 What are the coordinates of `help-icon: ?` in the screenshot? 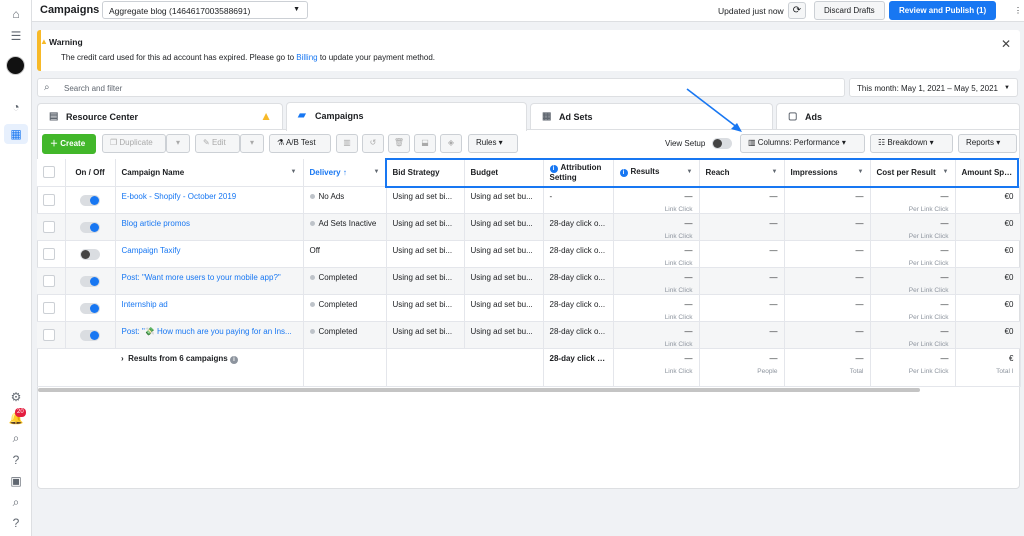 It's located at (16, 460).